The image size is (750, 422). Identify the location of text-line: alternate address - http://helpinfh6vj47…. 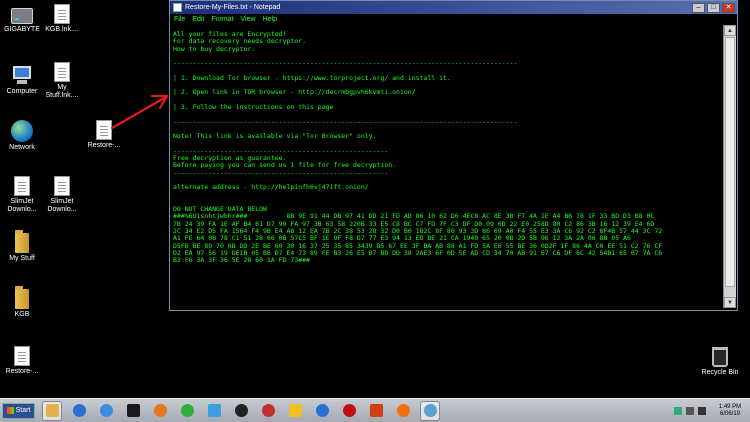
(271, 187).